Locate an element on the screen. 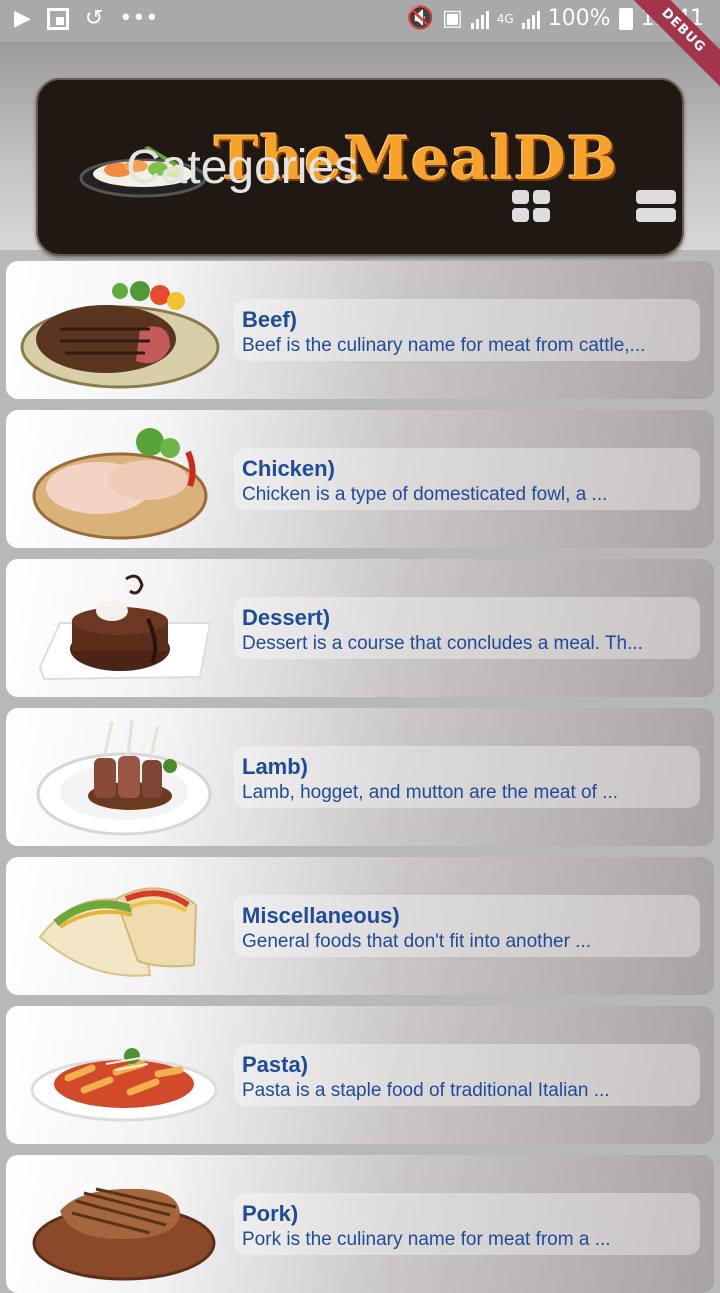 This screenshot has width=720, height=1293. beef-image is located at coordinates (120, 335).